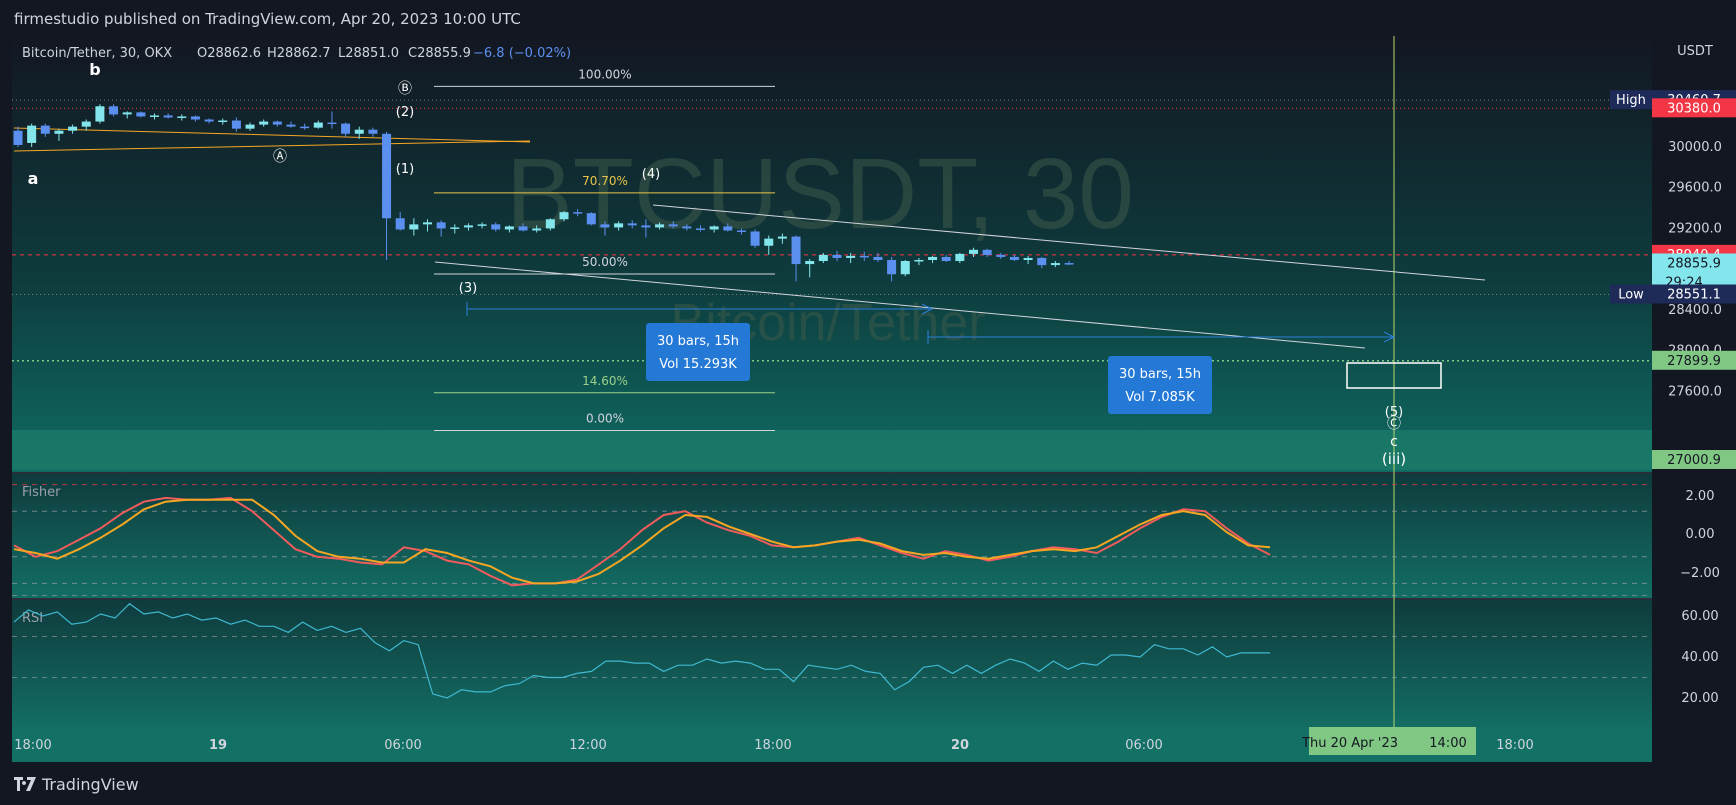 The width and height of the screenshot is (1736, 805). What do you see at coordinates (368, 53) in the screenshot?
I see `legend-low: L28851.0` at bounding box center [368, 53].